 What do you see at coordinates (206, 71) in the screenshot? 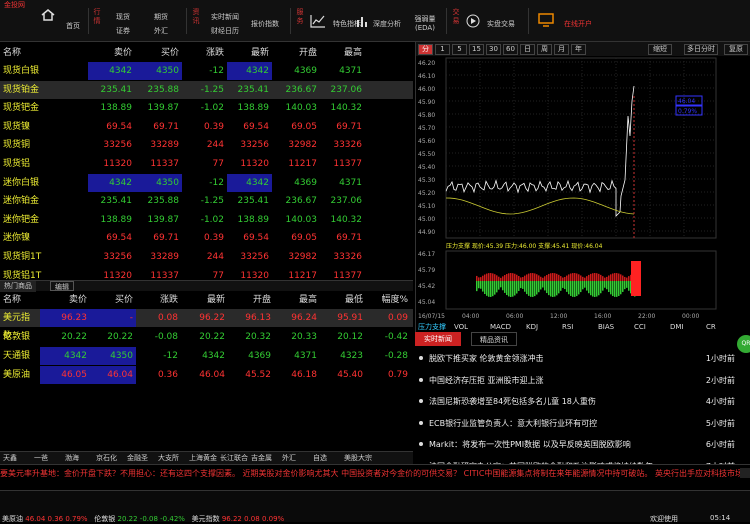
I see `quote-row: 现货白银 4342 4350 -12 4342 4369 4371` at bounding box center [206, 71].